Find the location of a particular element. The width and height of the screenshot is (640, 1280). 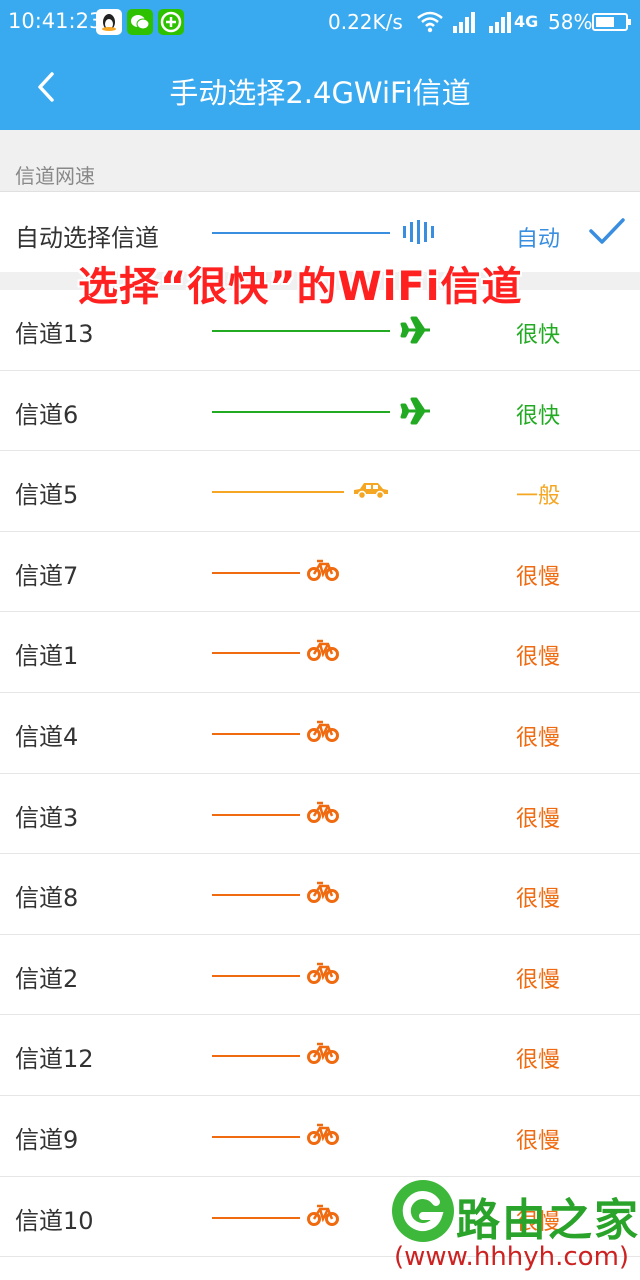

battery-percent: 58% is located at coordinates (570, 22).